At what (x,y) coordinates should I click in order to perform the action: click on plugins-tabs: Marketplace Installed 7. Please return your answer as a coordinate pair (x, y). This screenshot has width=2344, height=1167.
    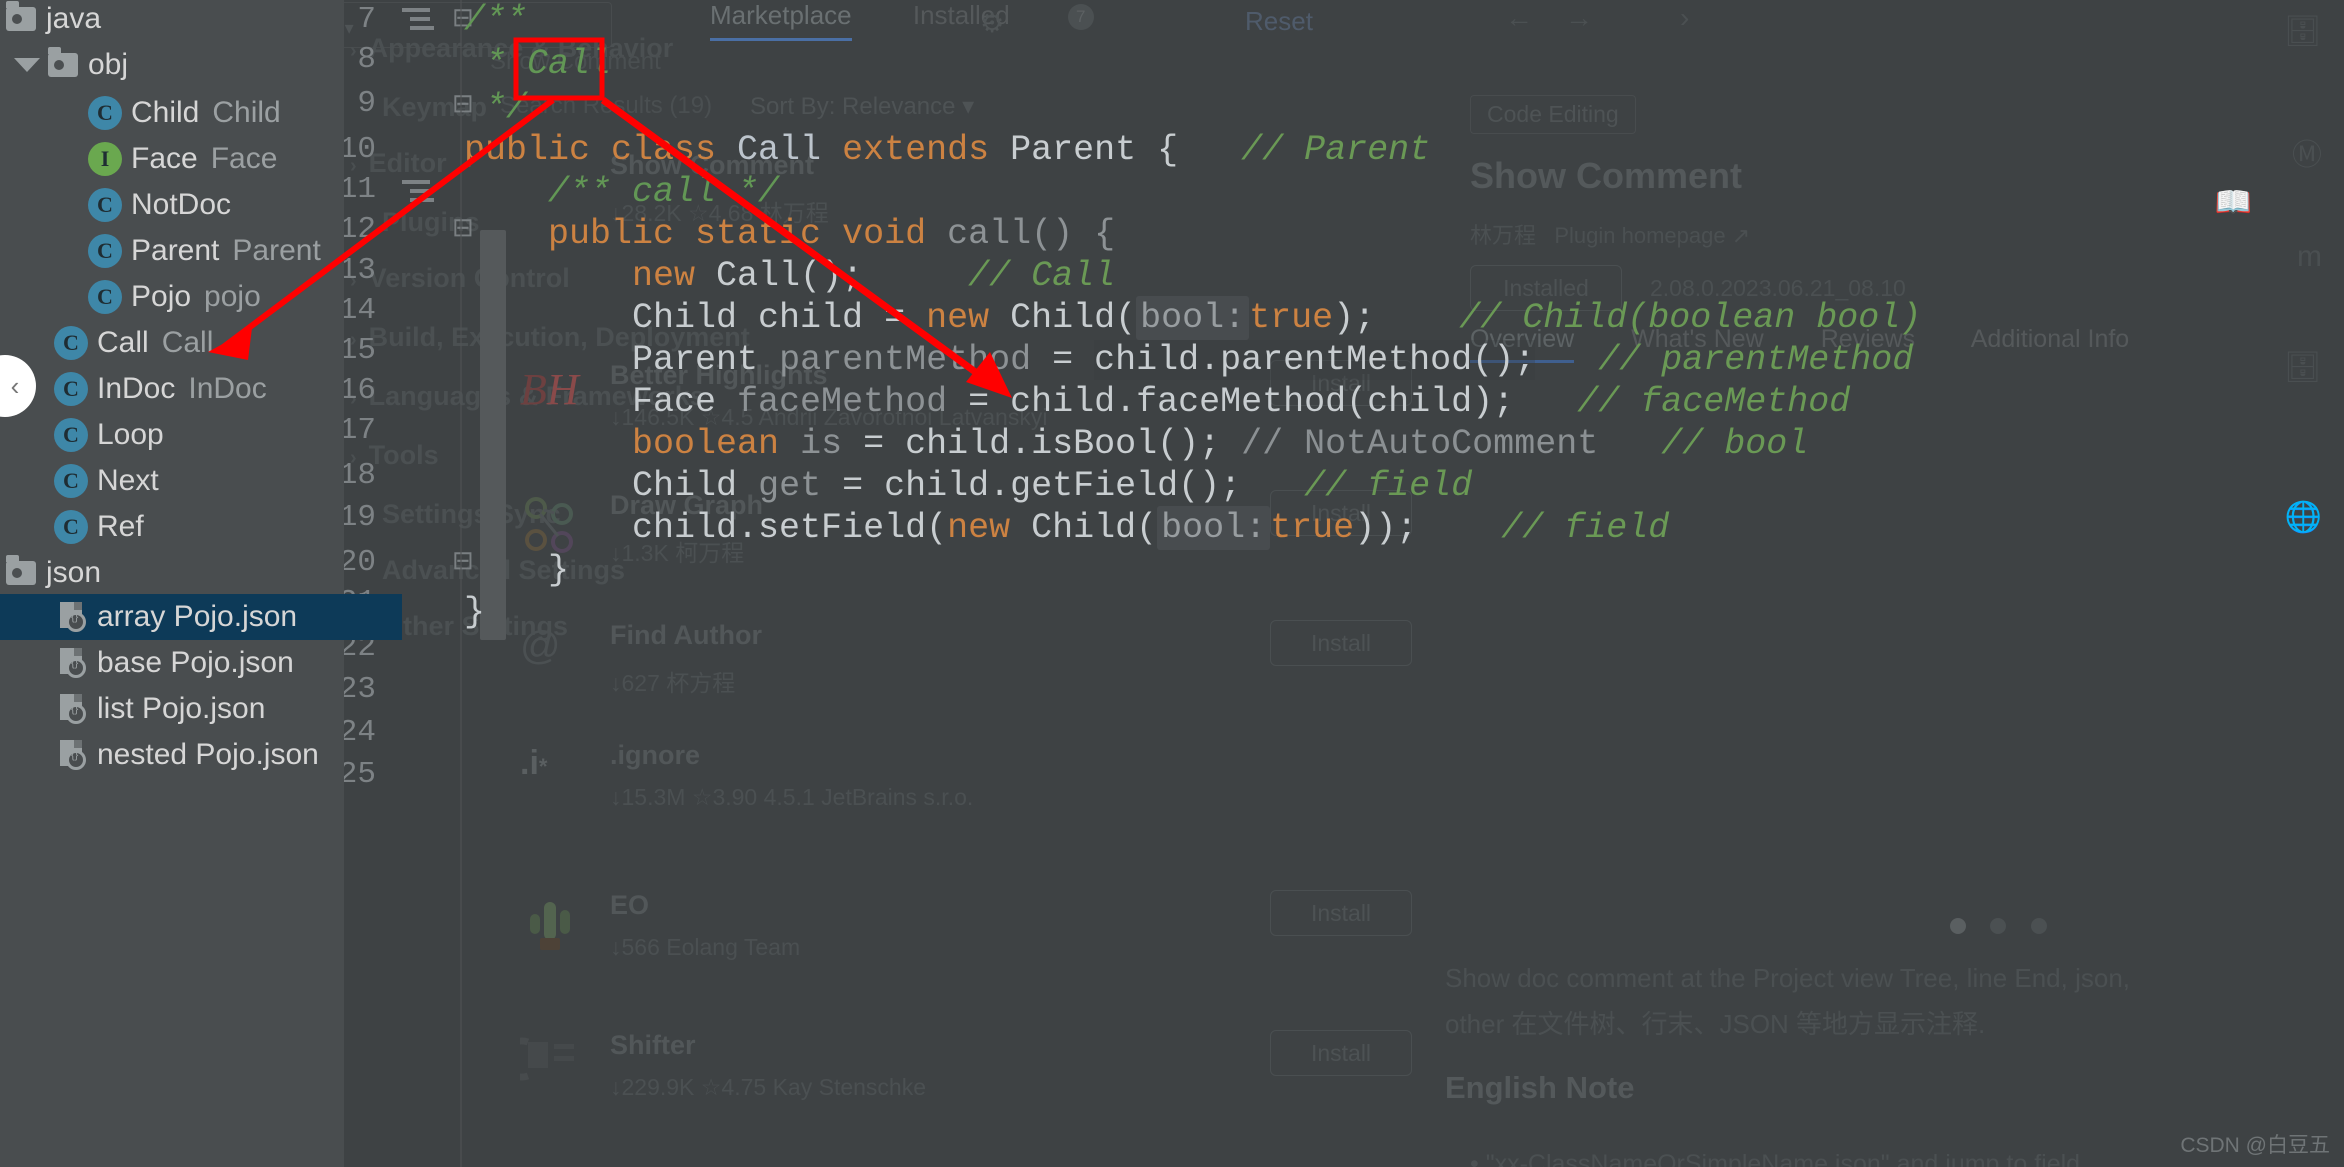
    Looking at the image, I should click on (956, 20).